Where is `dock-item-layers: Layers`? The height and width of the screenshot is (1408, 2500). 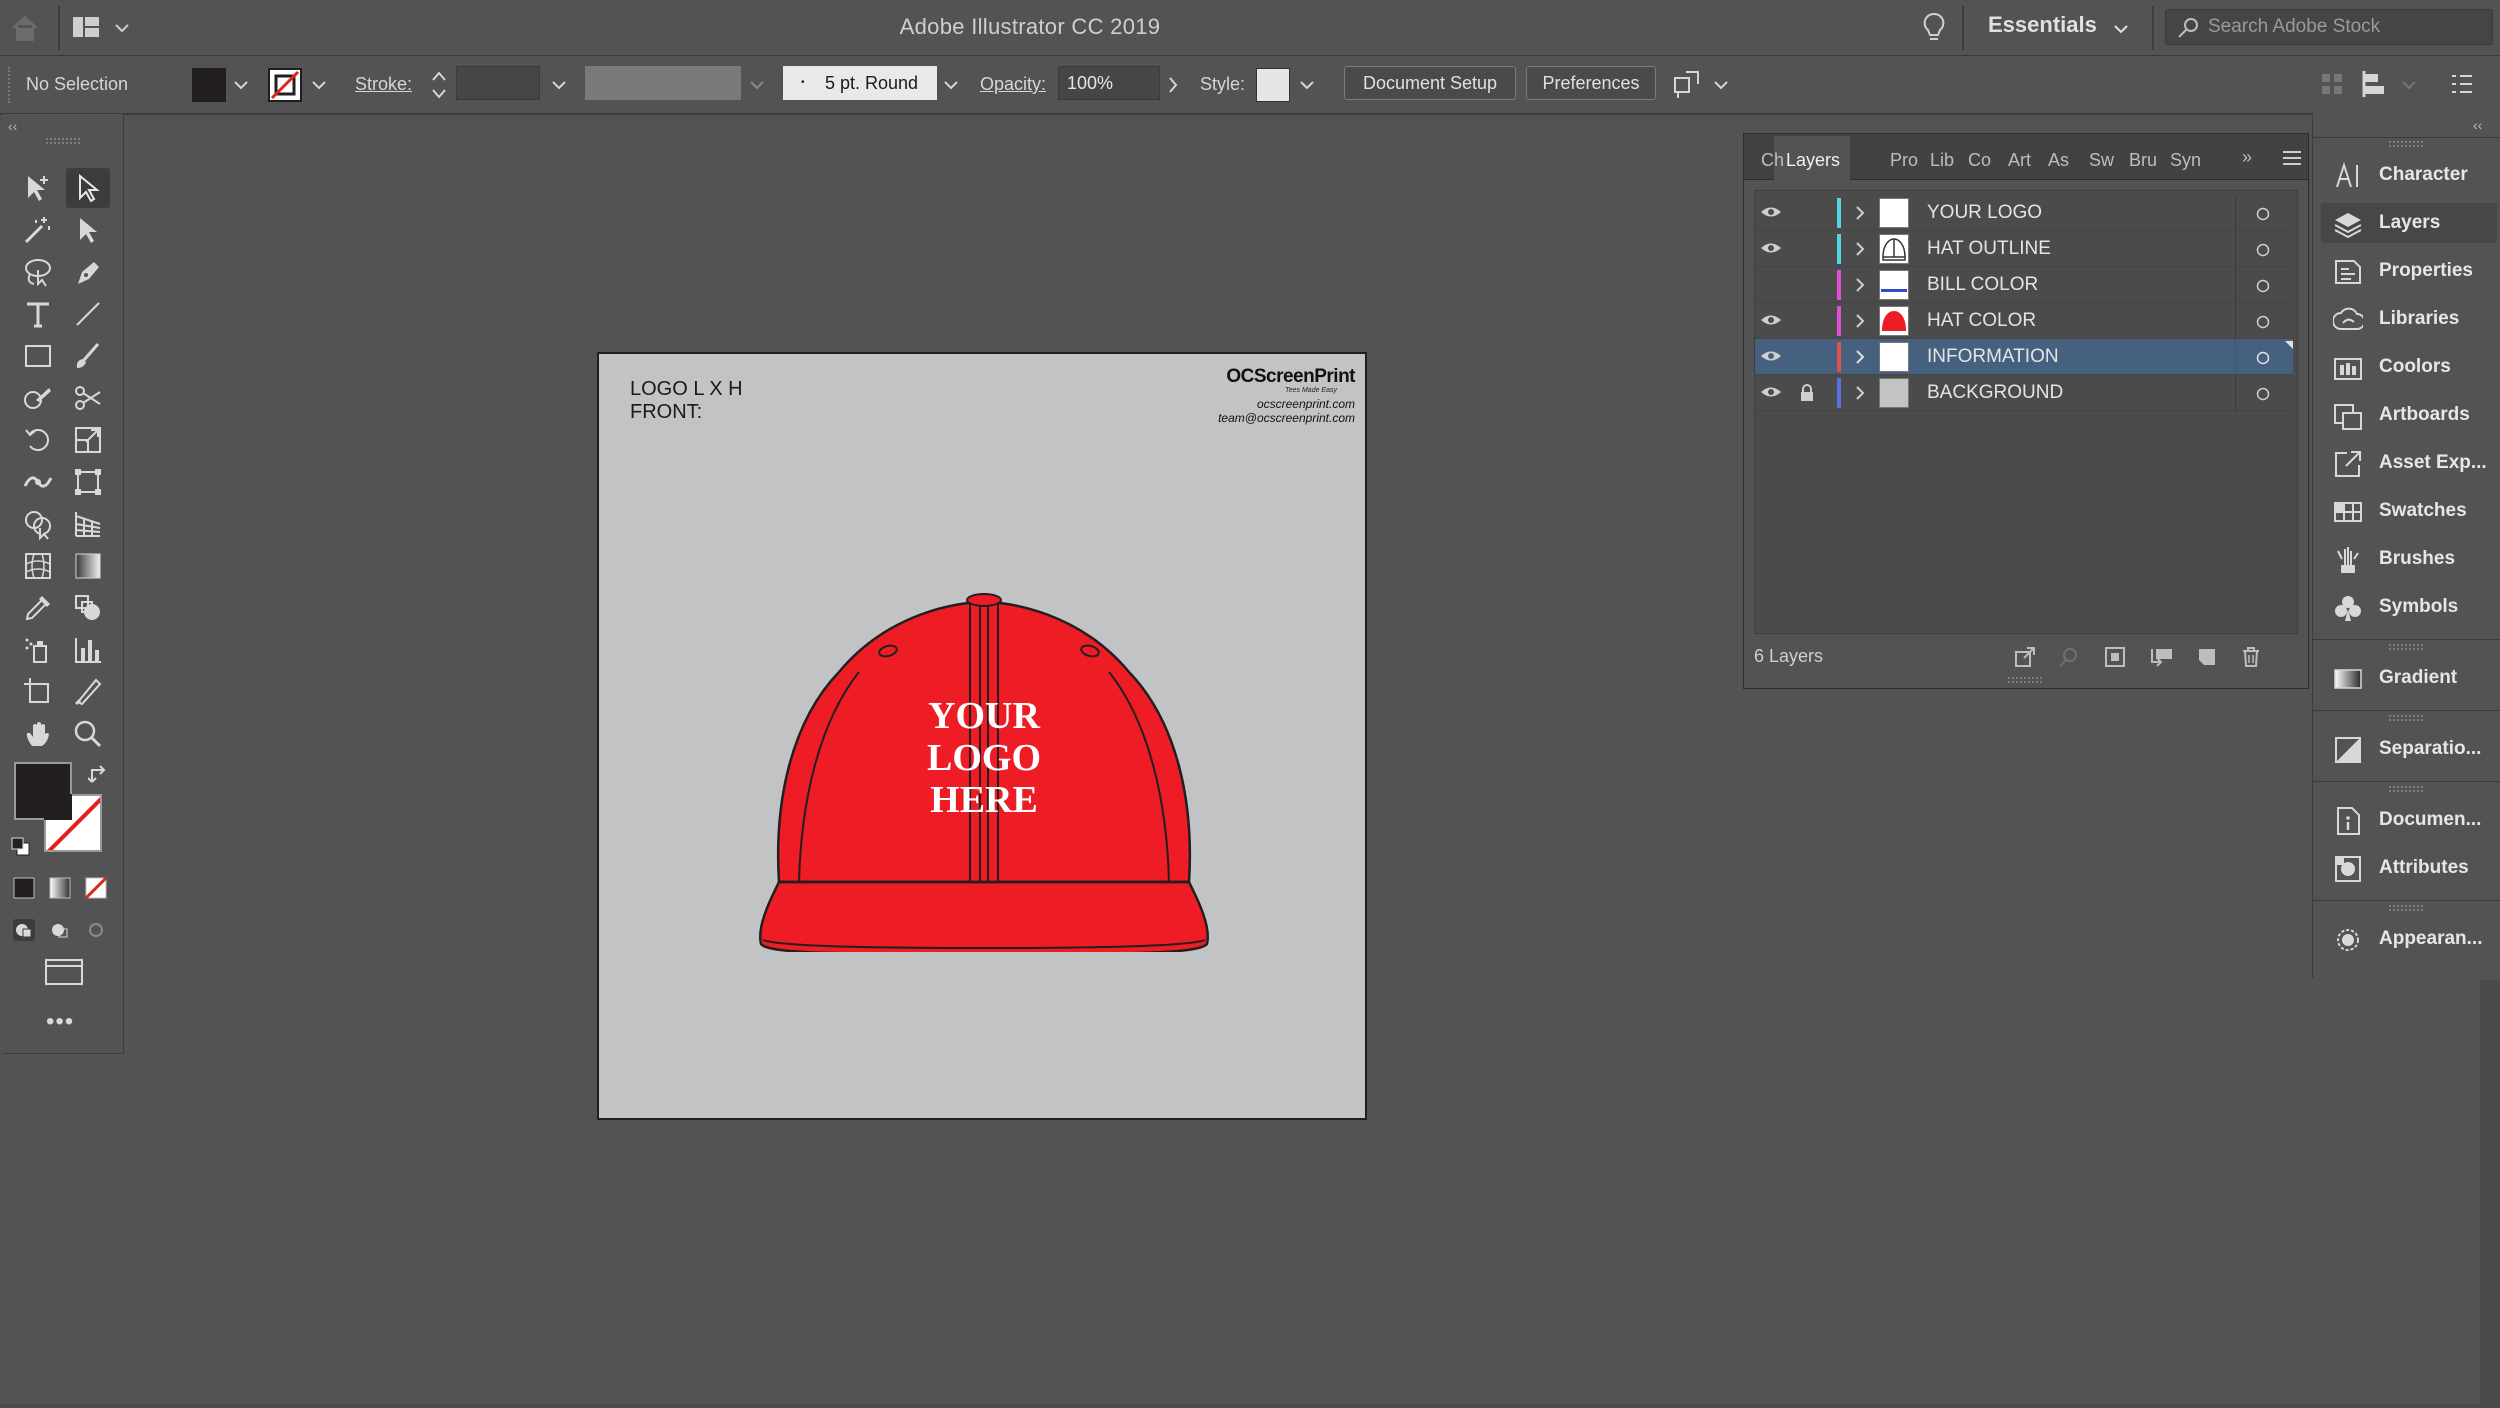
dock-item-layers: Layers is located at coordinates (2409, 223).